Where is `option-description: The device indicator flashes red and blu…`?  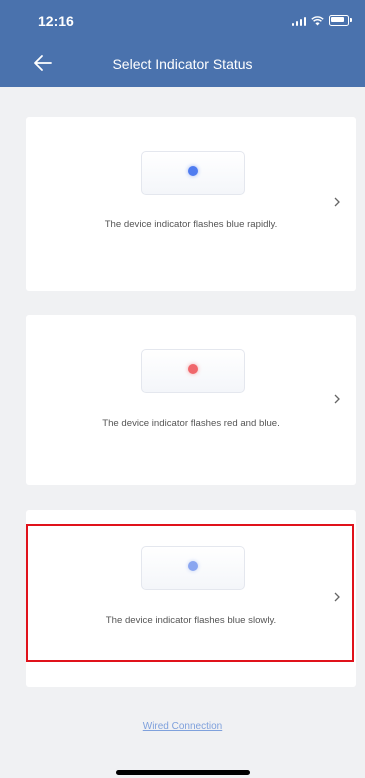 option-description: The device indicator flashes red and blu… is located at coordinates (191, 423).